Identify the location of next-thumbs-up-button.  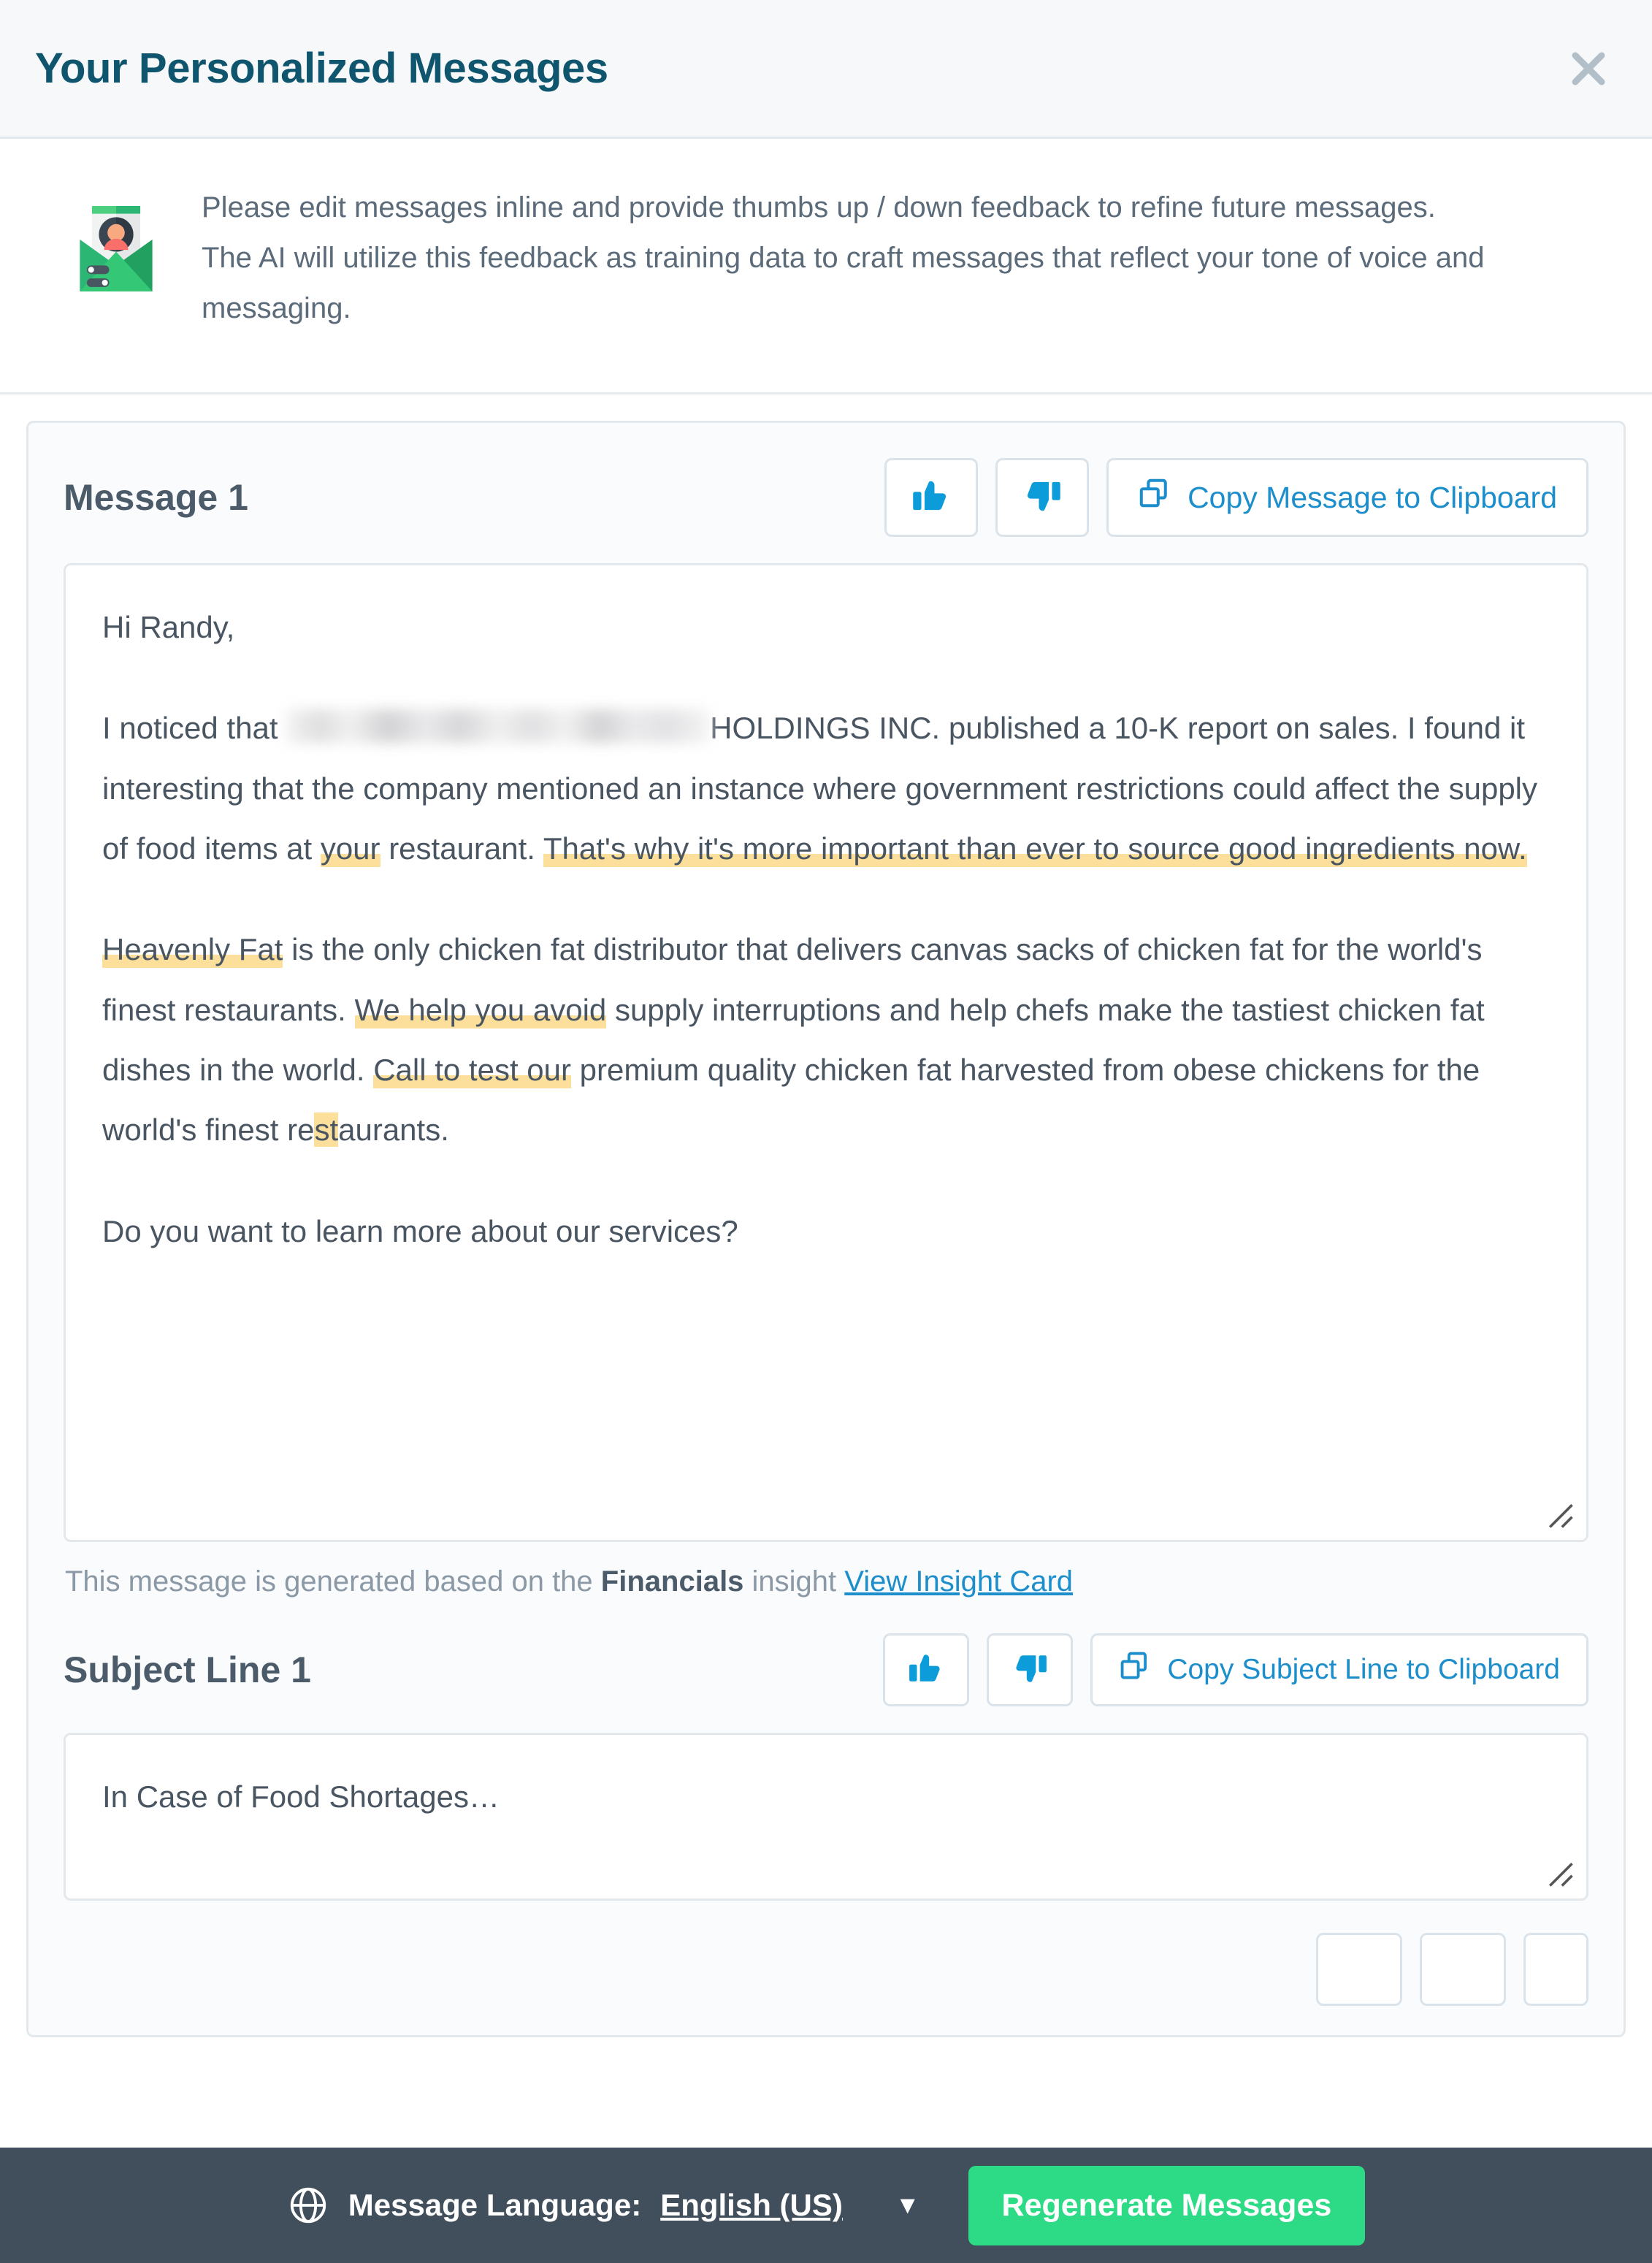
(1359, 1969).